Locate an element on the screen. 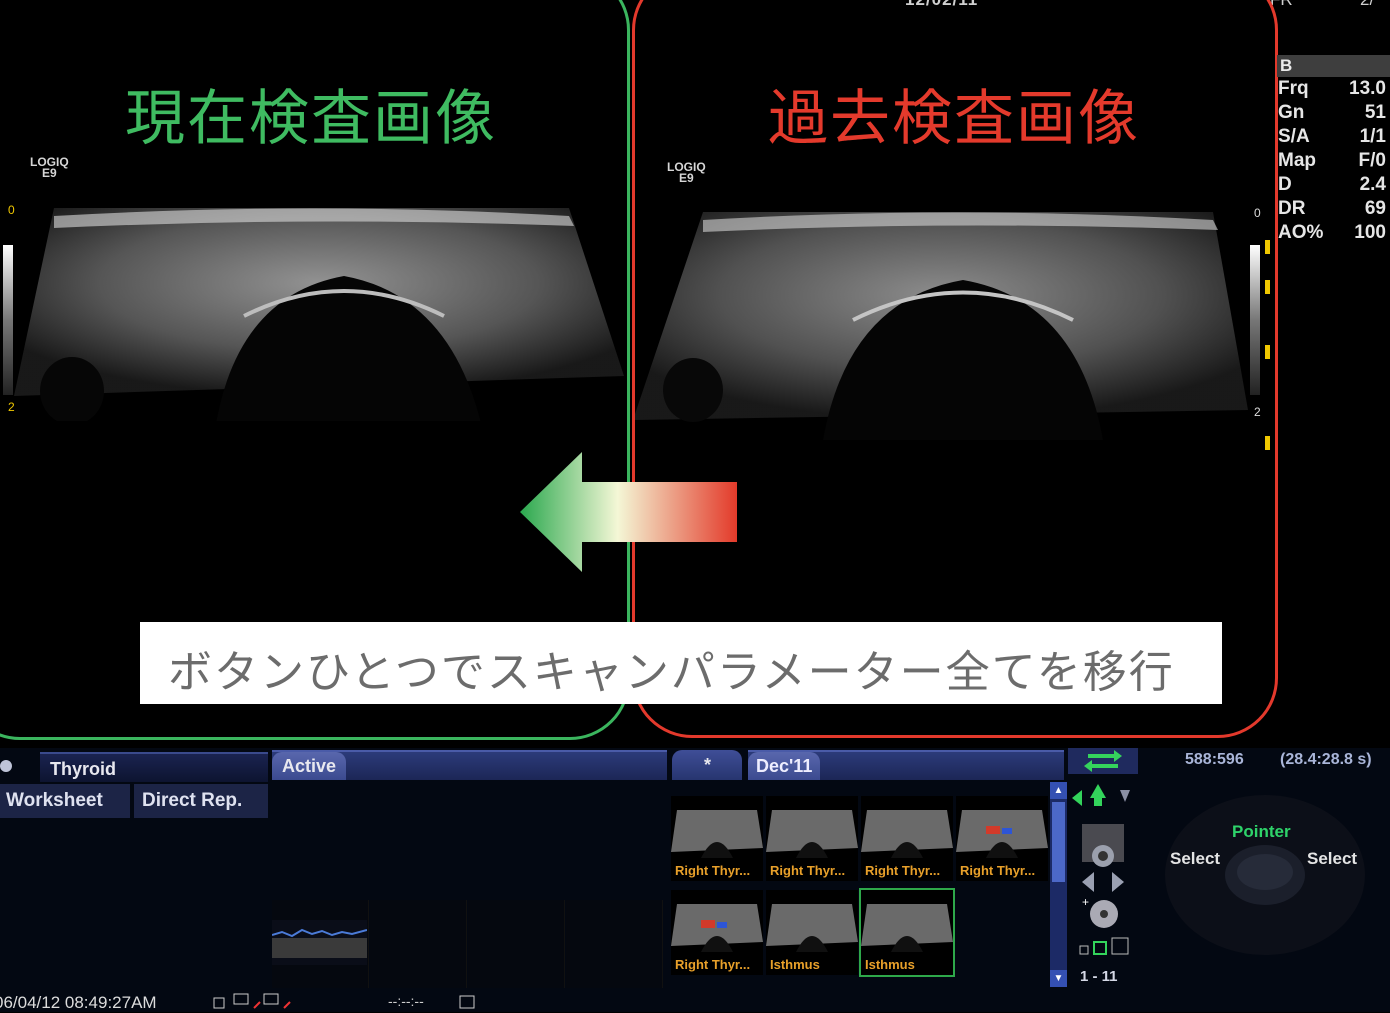  grey-scale-bar-left is located at coordinates (8, 320).